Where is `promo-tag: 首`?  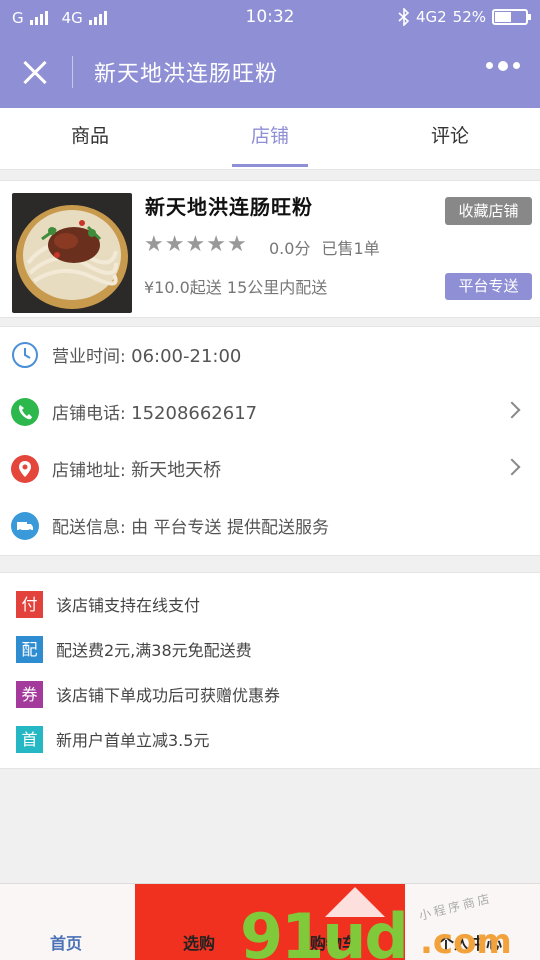
promo-tag: 首 is located at coordinates (29, 739).